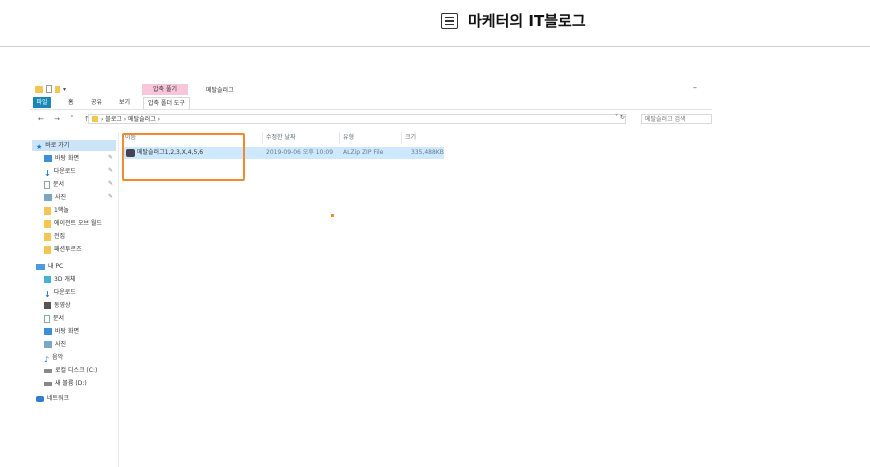 This screenshot has height=467, width=870. I want to click on tab-home: 홈, so click(71, 102).